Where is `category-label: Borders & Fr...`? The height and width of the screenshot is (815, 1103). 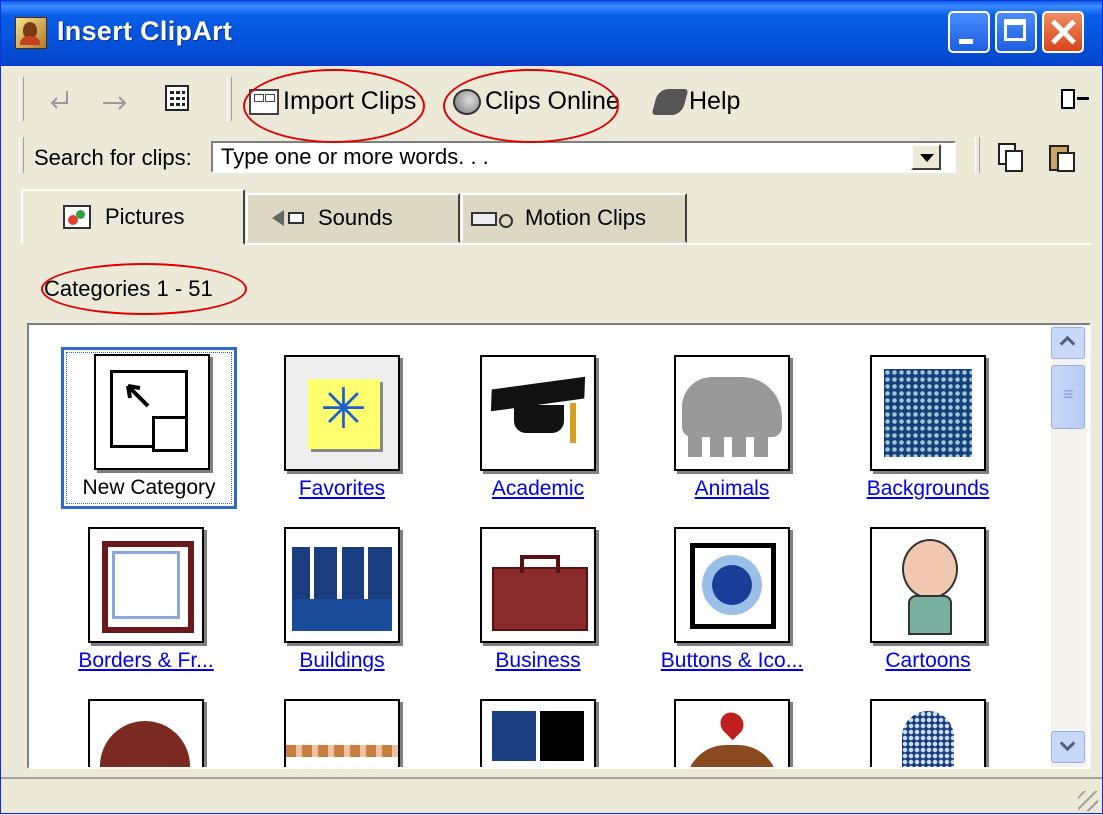
category-label: Borders & Fr... is located at coordinates (146, 661).